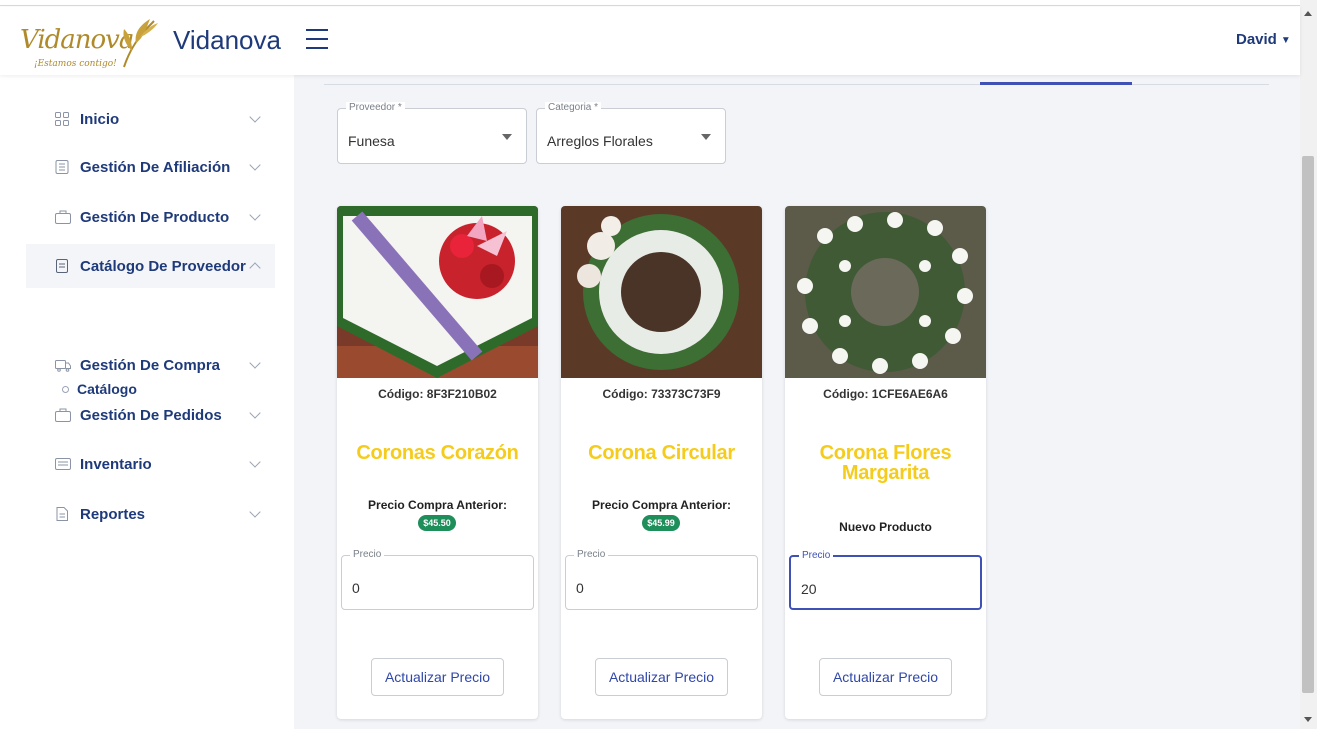  I want to click on product-code: Código: 73373C73F9, so click(661, 394).